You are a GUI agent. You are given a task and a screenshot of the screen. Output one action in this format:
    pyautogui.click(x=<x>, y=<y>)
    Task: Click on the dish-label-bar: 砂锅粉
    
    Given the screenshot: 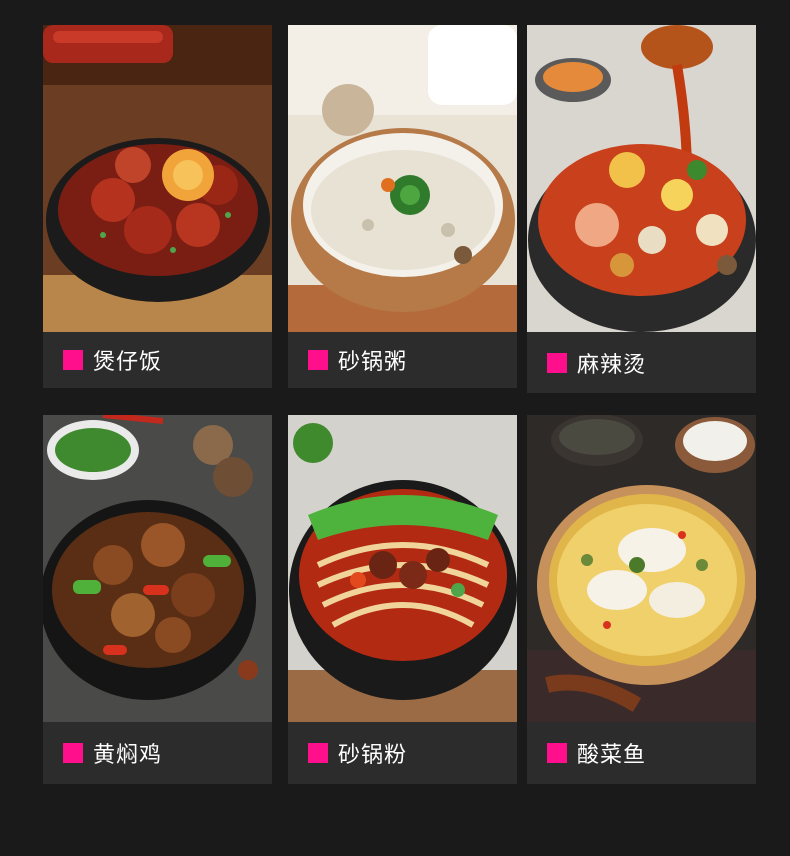 What is the action you would take?
    pyautogui.click(x=402, y=753)
    